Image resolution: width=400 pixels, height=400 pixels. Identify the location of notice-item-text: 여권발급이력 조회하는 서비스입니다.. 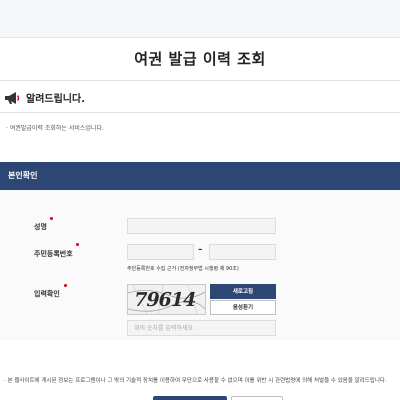
(56, 128).